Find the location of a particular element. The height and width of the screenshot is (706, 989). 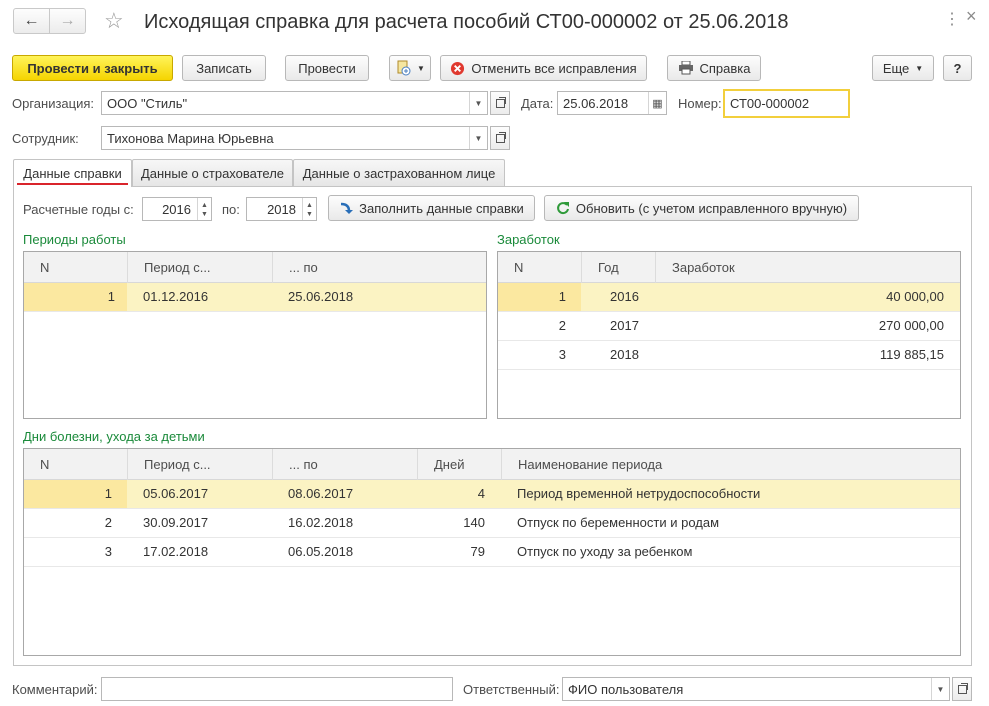

sick-days-title: Дни болезни, ухода за детьми is located at coordinates (114, 436).